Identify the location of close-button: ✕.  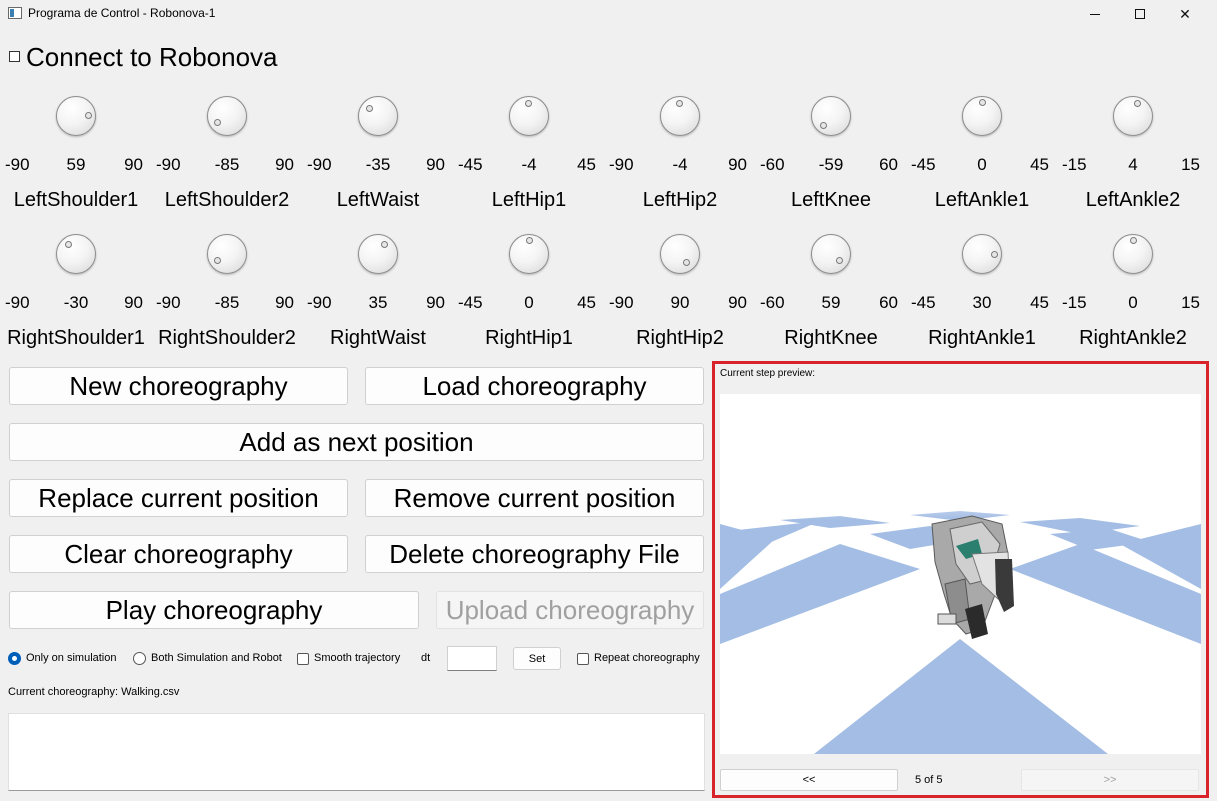
(1185, 14).